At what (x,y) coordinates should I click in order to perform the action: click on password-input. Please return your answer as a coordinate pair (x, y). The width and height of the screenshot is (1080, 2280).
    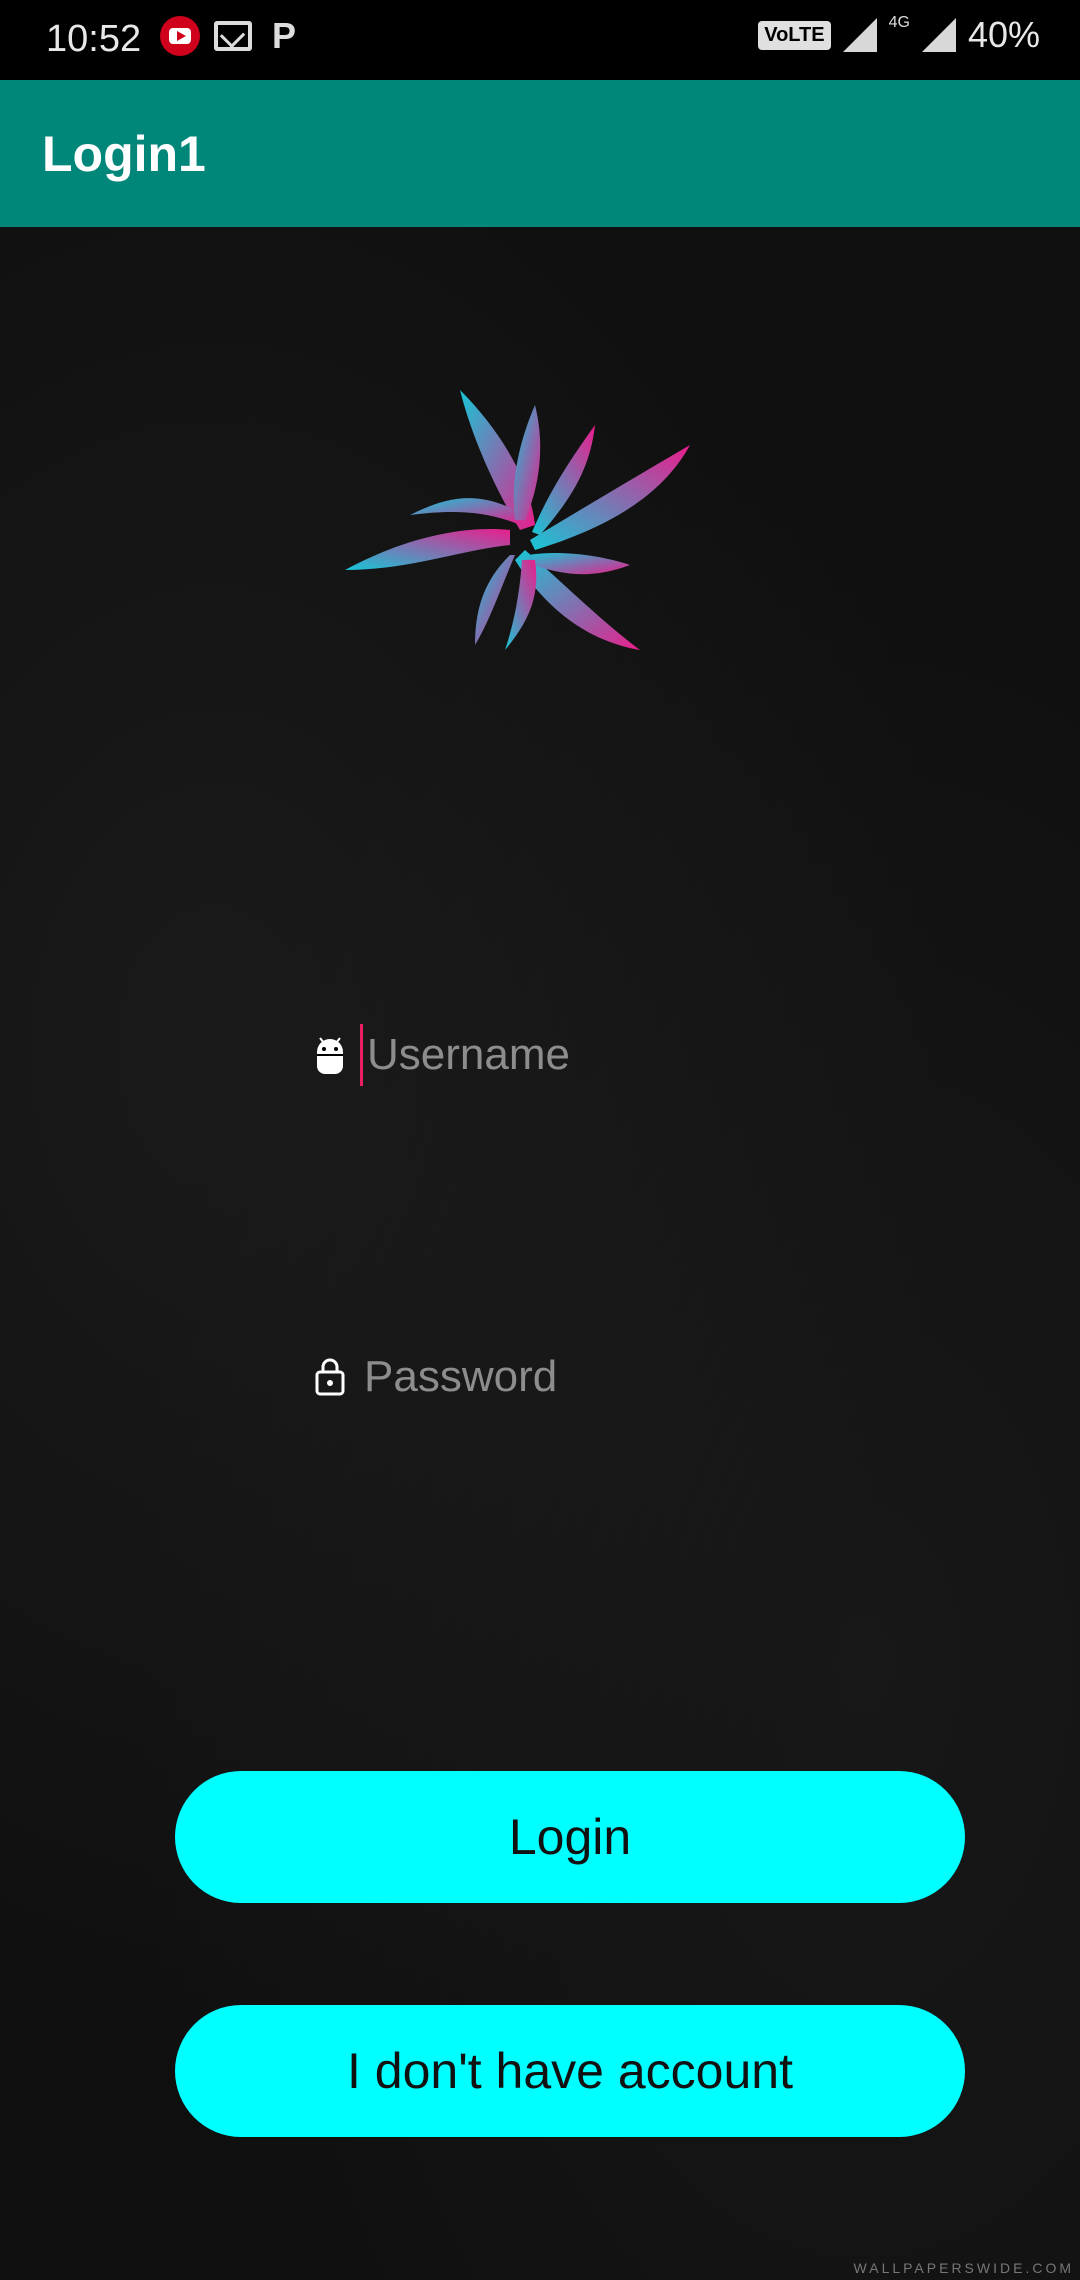
    Looking at the image, I should click on (574, 1377).